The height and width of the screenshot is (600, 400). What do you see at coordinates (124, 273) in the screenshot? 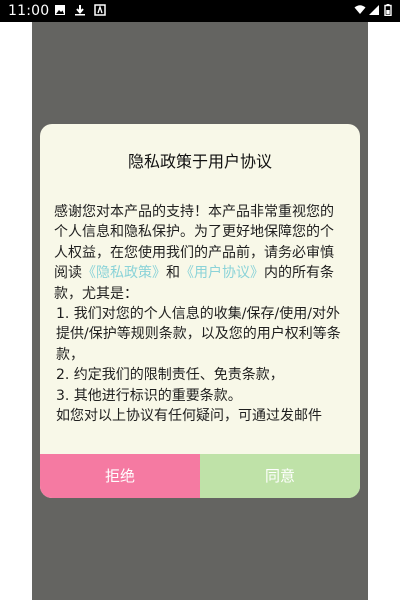
I see `privacy-policy-link: 《隐私政策》` at bounding box center [124, 273].